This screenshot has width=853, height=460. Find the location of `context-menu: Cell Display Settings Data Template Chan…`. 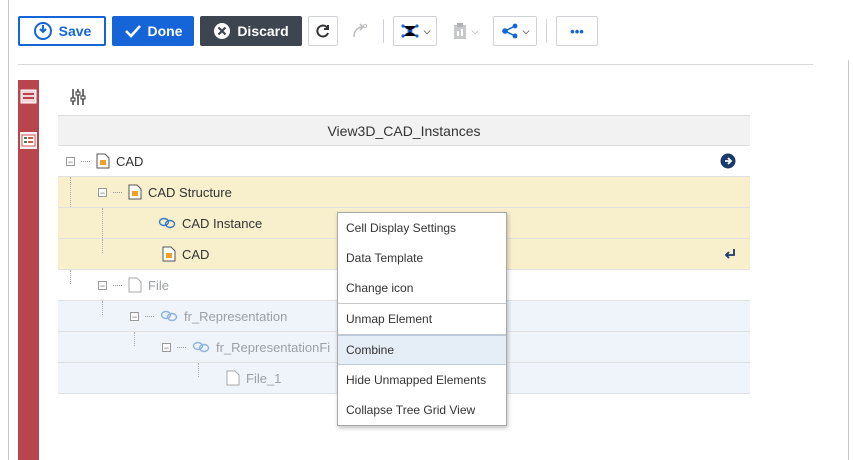

context-menu: Cell Display Settings Data Template Chan… is located at coordinates (422, 319).